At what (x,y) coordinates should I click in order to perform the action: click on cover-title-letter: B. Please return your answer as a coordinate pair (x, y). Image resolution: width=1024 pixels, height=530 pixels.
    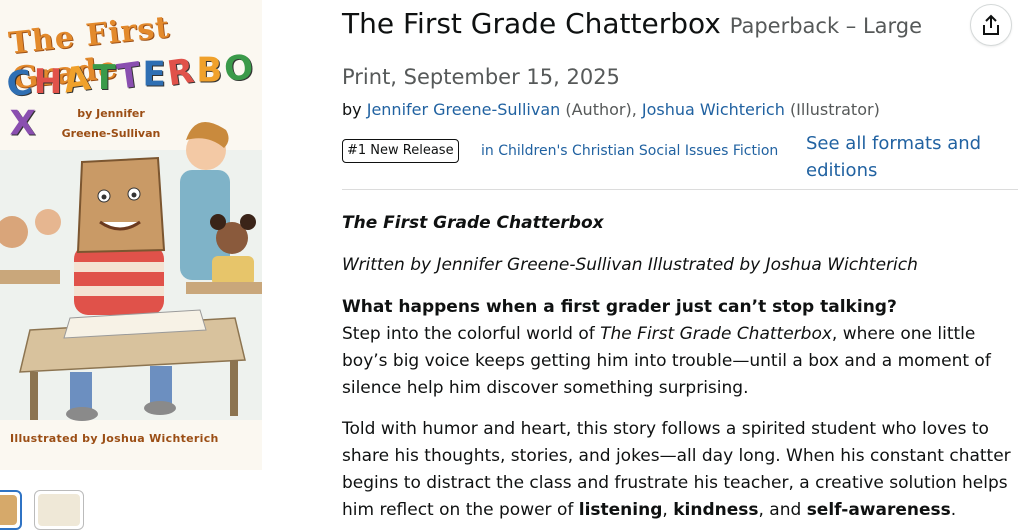
    Looking at the image, I should click on (209, 70).